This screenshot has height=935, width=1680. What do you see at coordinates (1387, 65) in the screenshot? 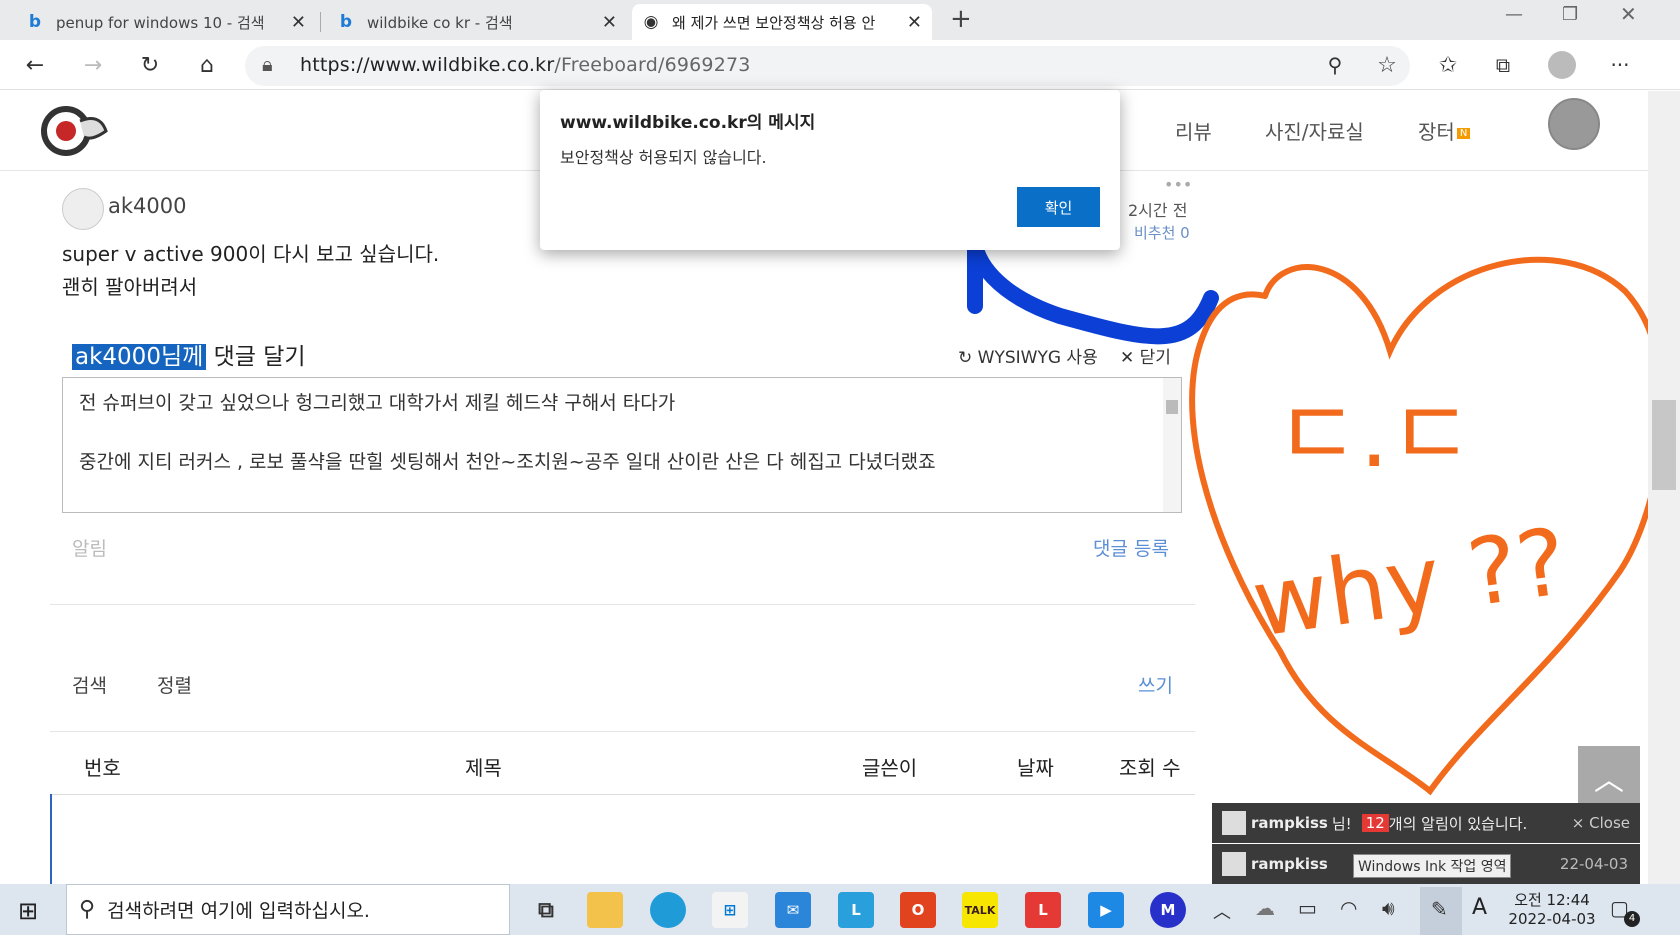
I see `favorite-star-icon: ☆` at bounding box center [1387, 65].